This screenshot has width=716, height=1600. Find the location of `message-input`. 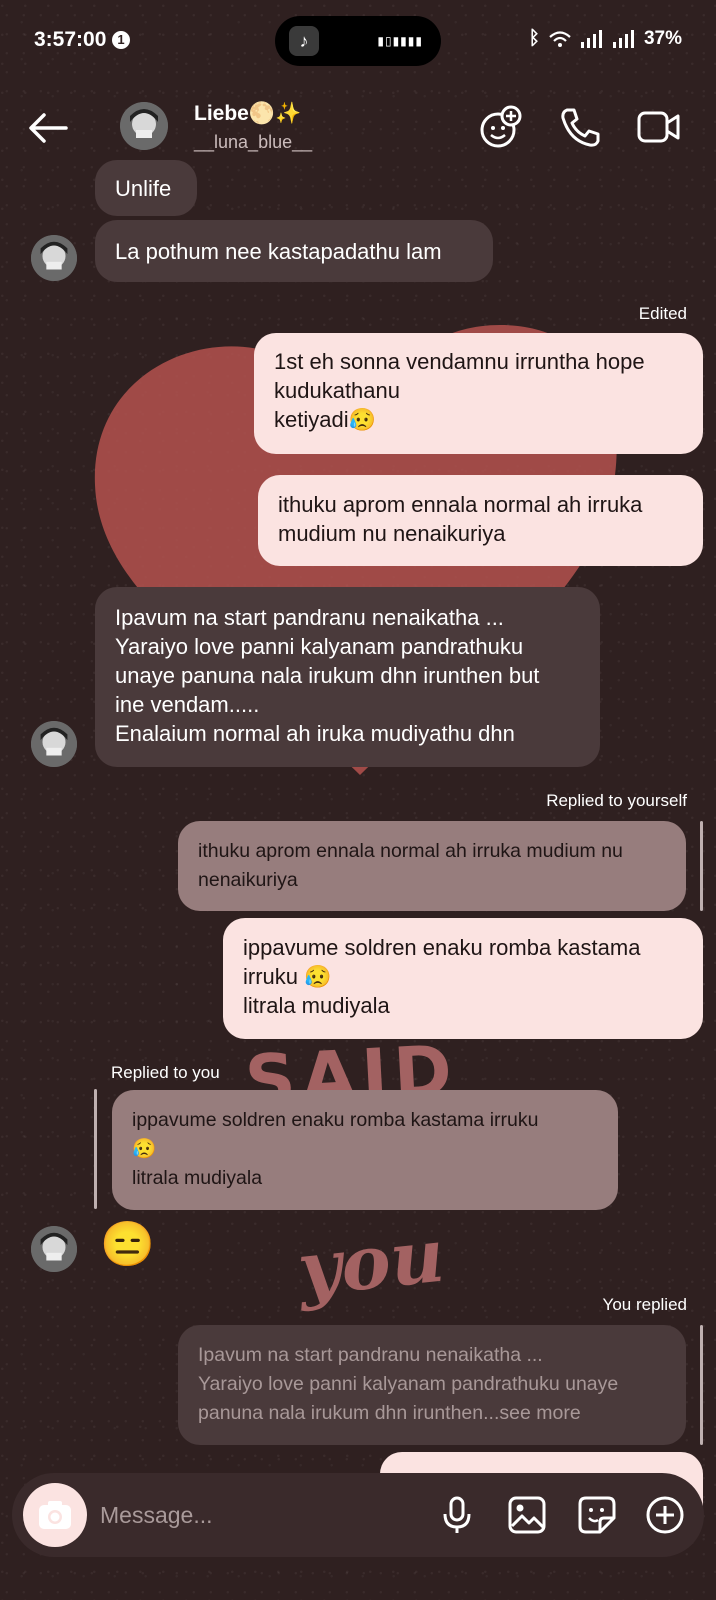

message-input is located at coordinates (245, 1515).